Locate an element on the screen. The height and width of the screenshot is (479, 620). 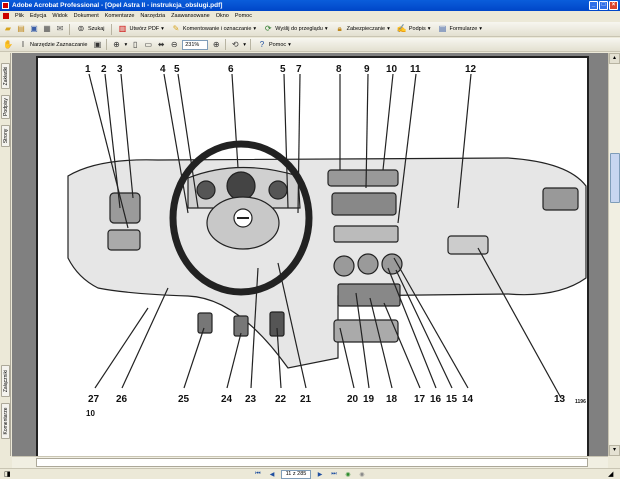
fit-page-icon: ▭ is located at coordinates (148, 45).